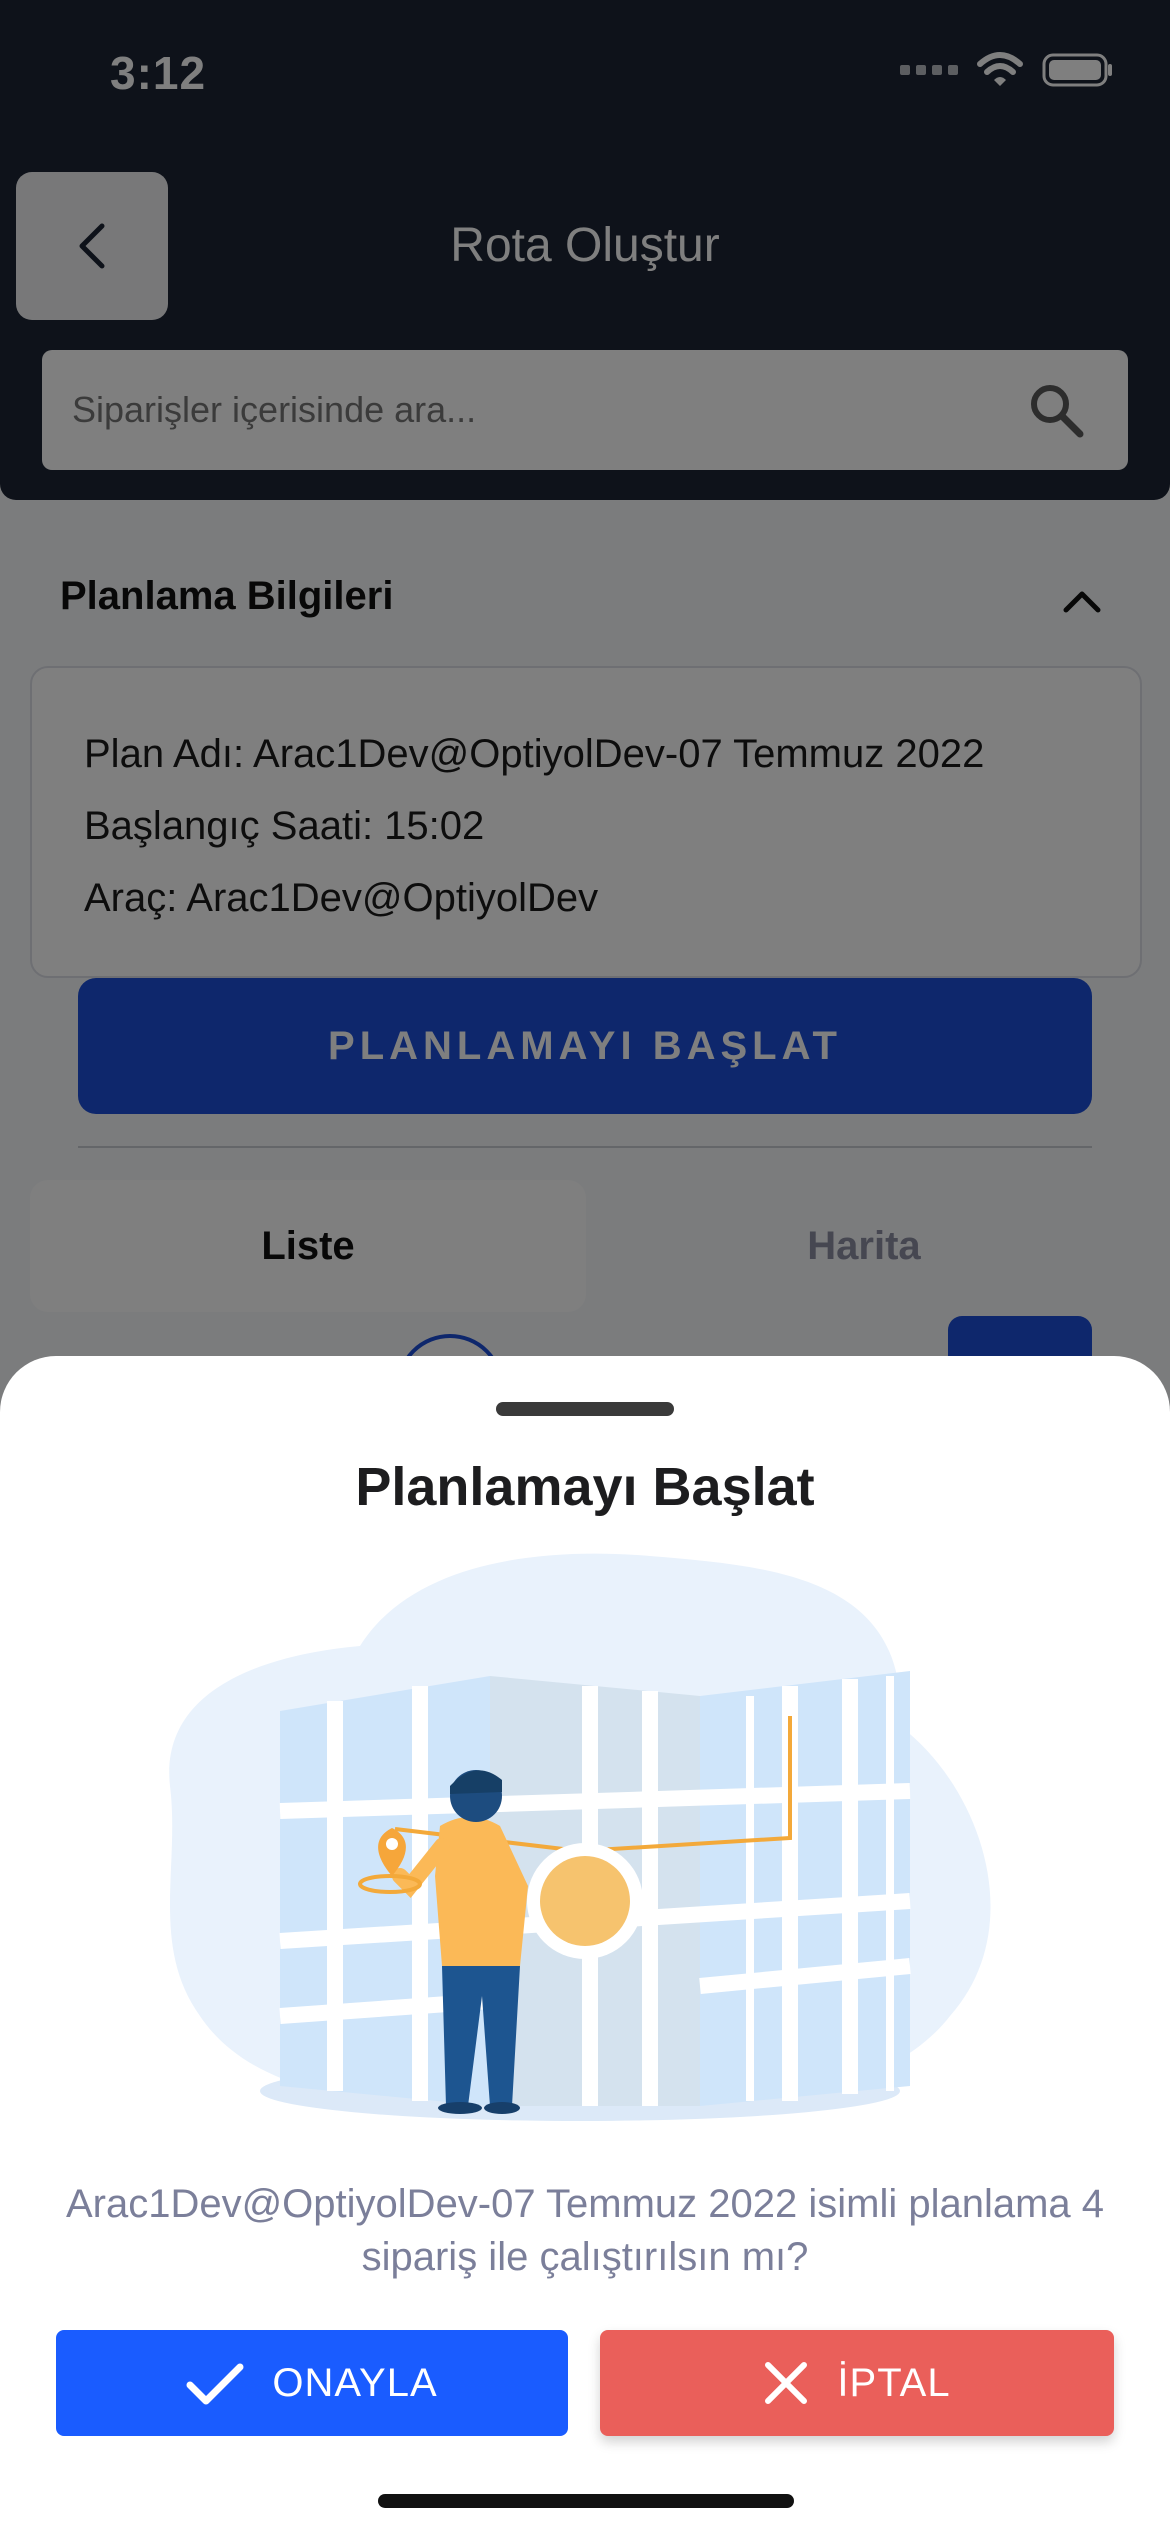 This screenshot has height=2532, width=1170. Describe the element at coordinates (585, 1409) in the screenshot. I see `sheet-drag-handle` at that location.